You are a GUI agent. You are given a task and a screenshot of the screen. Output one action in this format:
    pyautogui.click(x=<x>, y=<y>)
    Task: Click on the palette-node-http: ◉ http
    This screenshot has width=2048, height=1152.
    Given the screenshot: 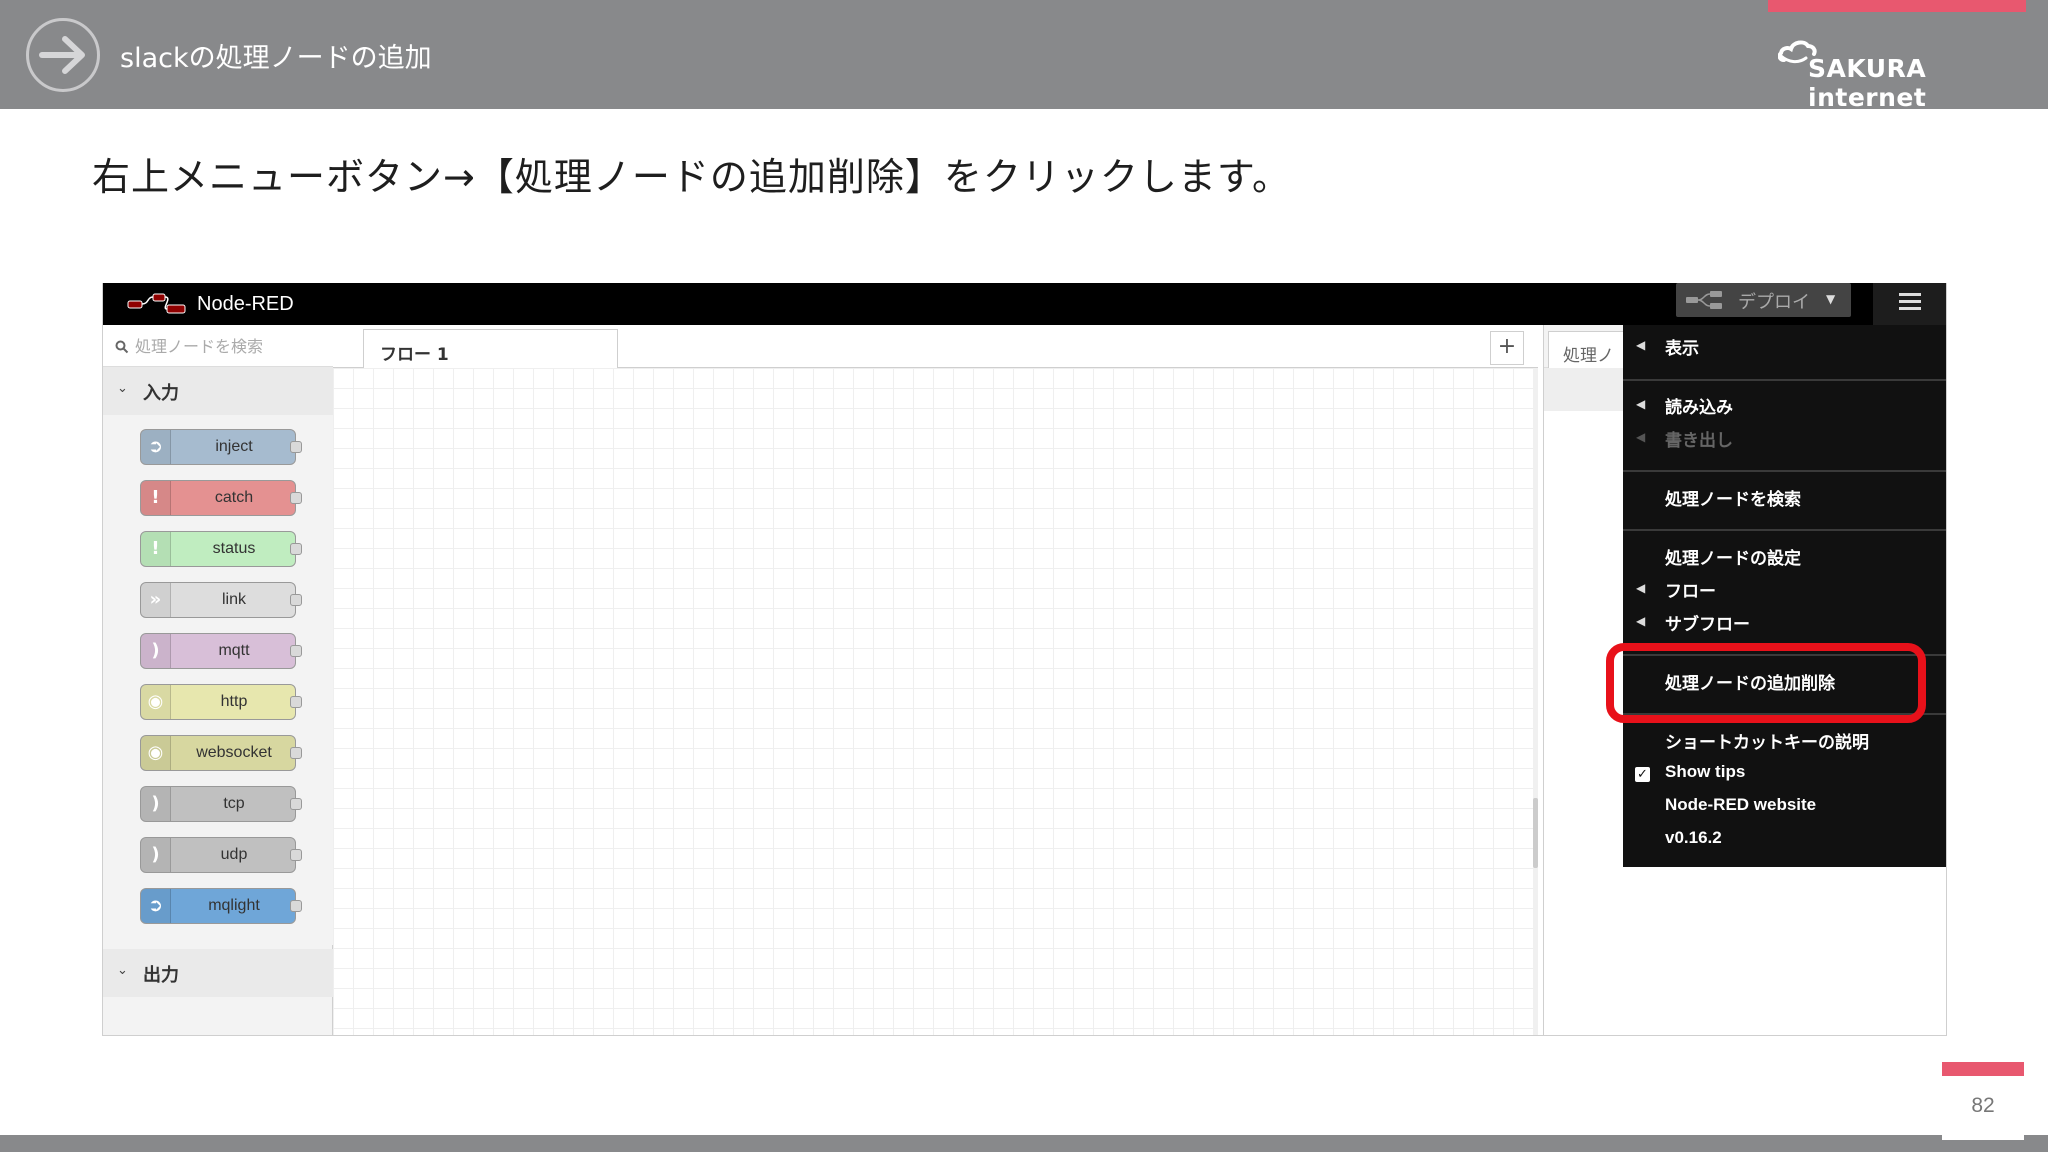 What is the action you would take?
    pyautogui.click(x=221, y=702)
    